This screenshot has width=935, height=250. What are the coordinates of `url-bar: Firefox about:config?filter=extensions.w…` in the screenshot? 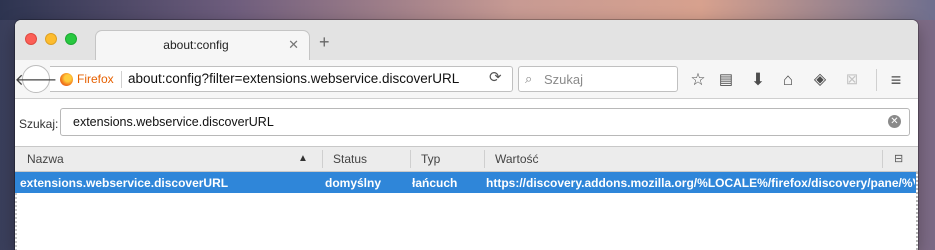 It's located at (281, 79).